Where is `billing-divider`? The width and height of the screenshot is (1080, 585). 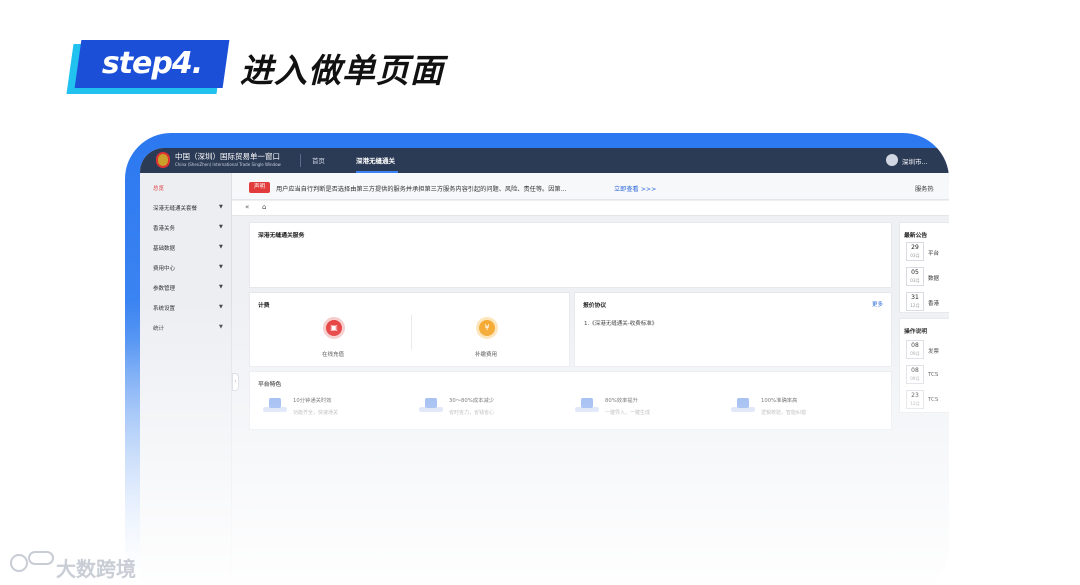
billing-divider is located at coordinates (411, 332).